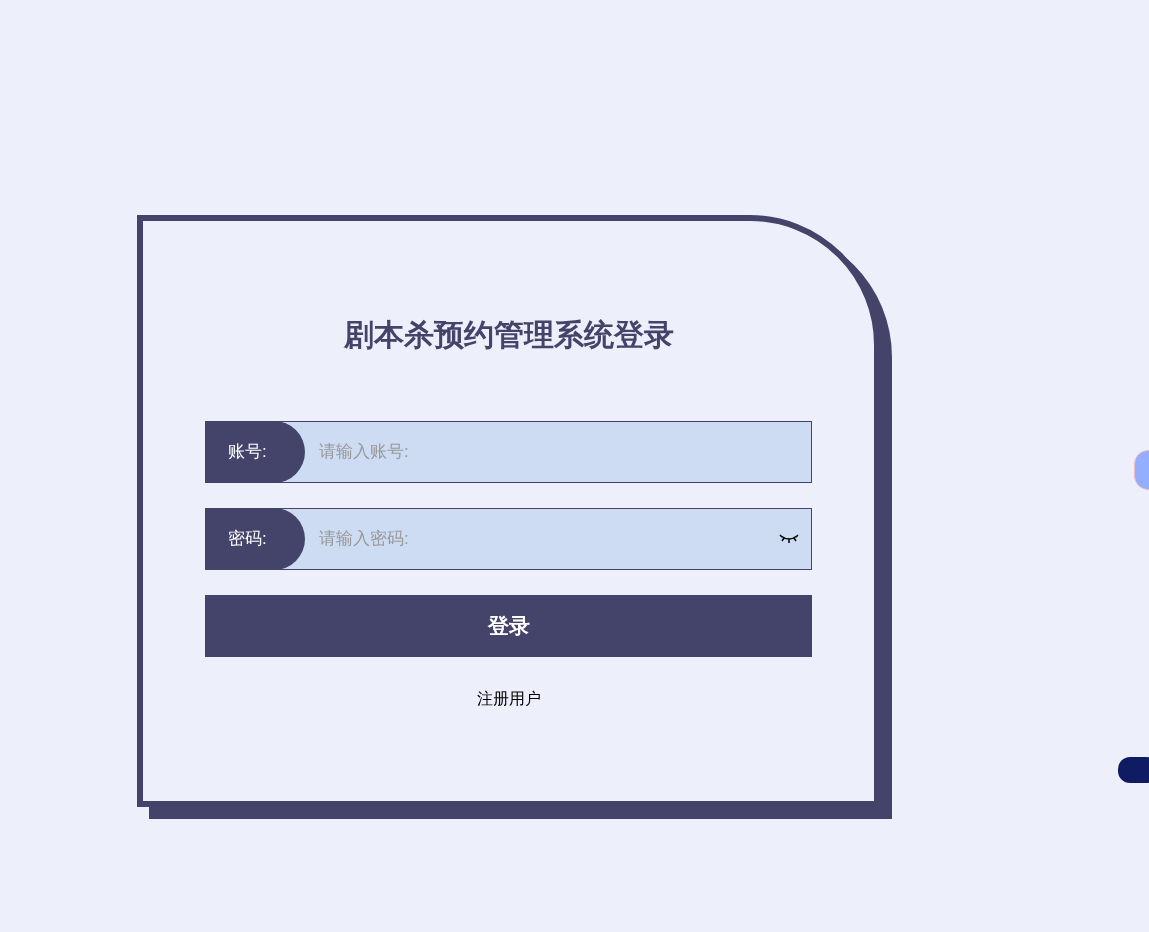  What do you see at coordinates (255, 539) in the screenshot?
I see `field-label: 密码:` at bounding box center [255, 539].